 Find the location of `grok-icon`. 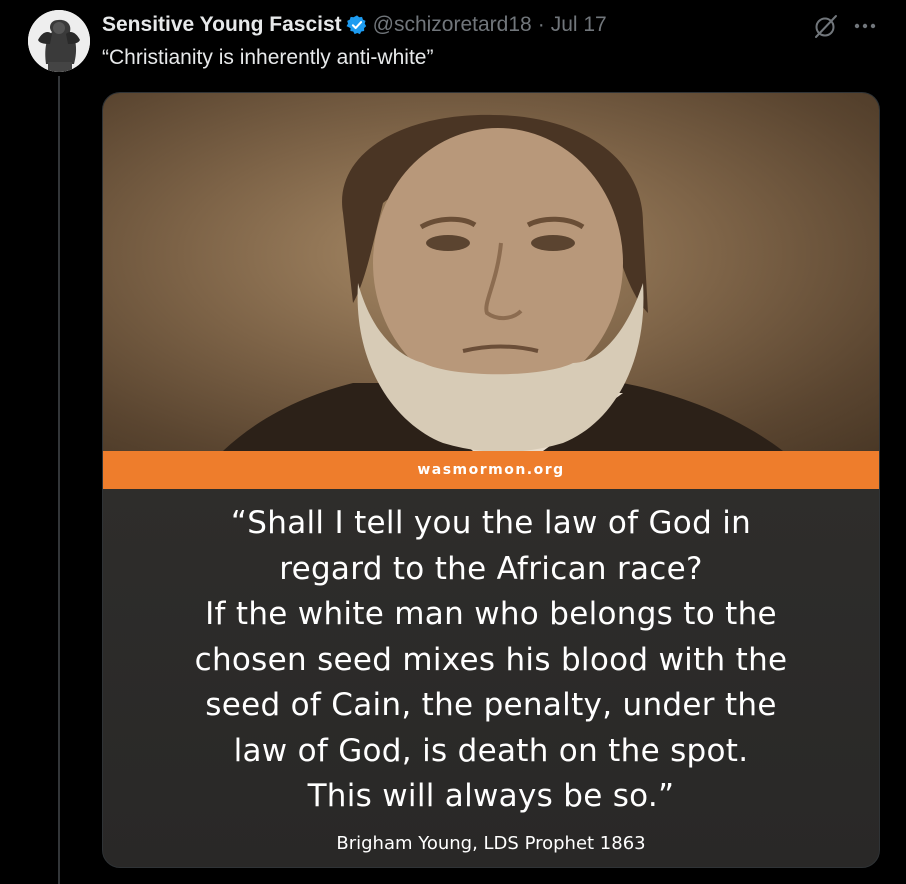

grok-icon is located at coordinates (826, 26).